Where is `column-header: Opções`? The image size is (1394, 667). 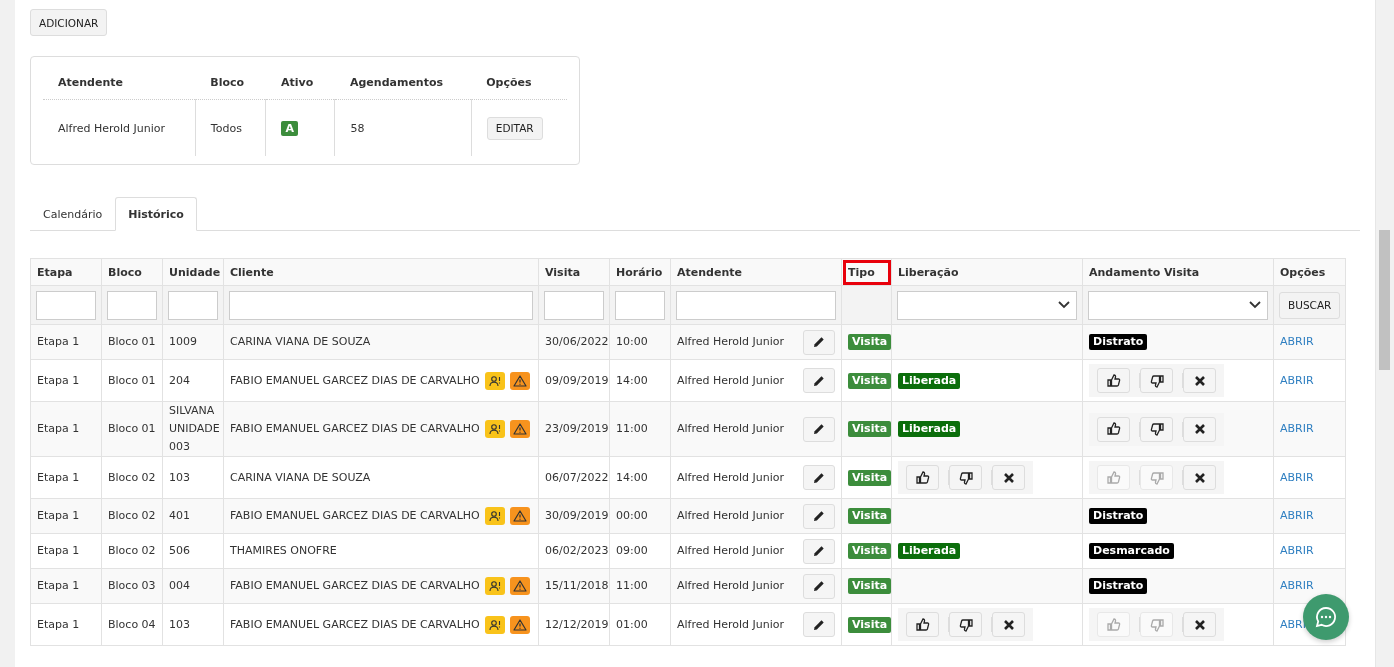
column-header: Opções is located at coordinates (519, 82).